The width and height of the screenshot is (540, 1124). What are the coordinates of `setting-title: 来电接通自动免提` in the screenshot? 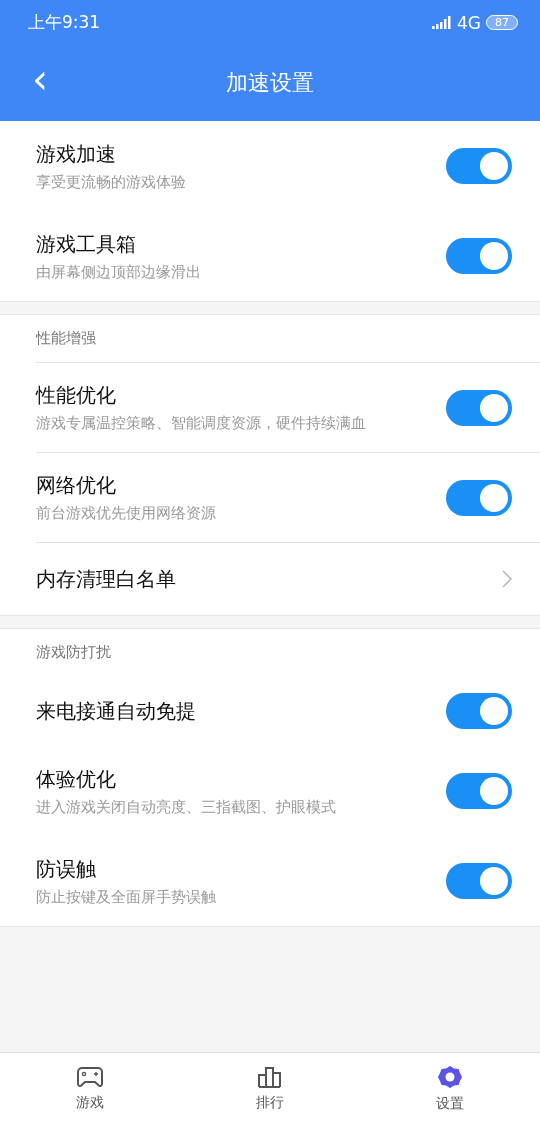 It's located at (116, 711).